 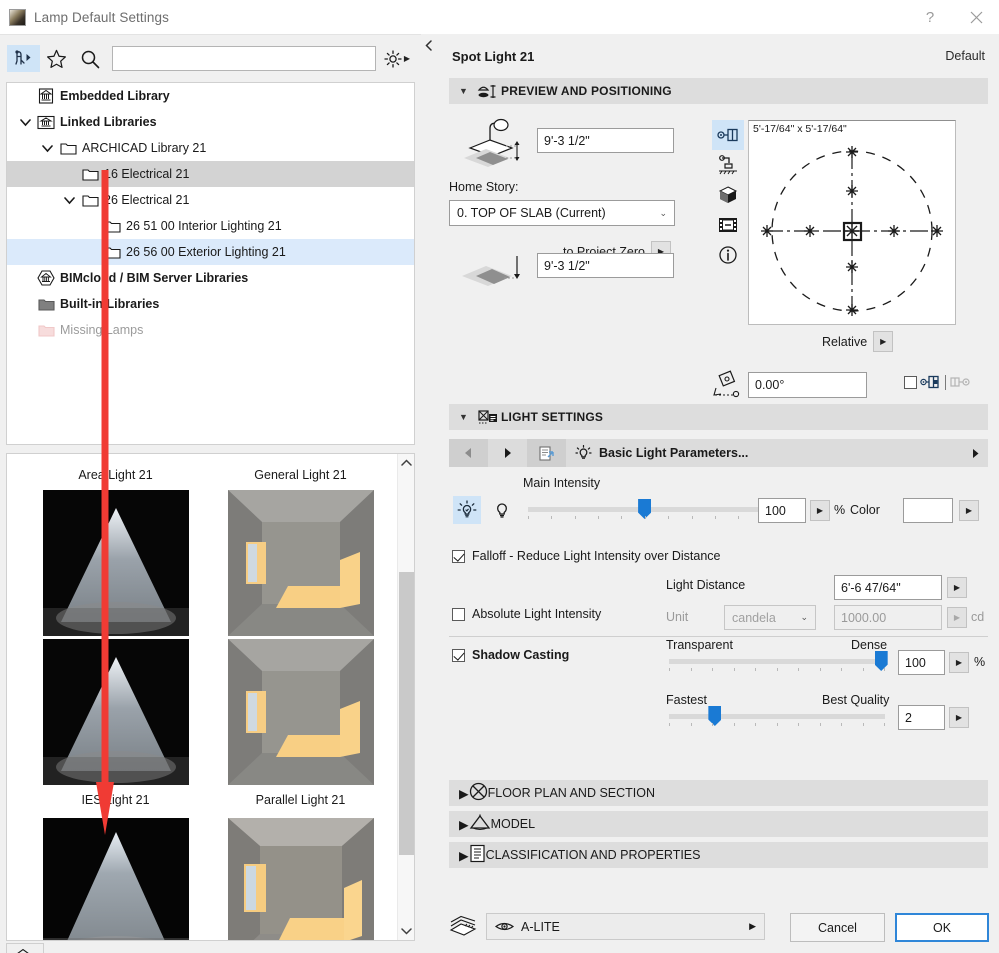 I want to click on tree-item: BIMcloud / BIM Server Libraries, so click(x=210, y=278).